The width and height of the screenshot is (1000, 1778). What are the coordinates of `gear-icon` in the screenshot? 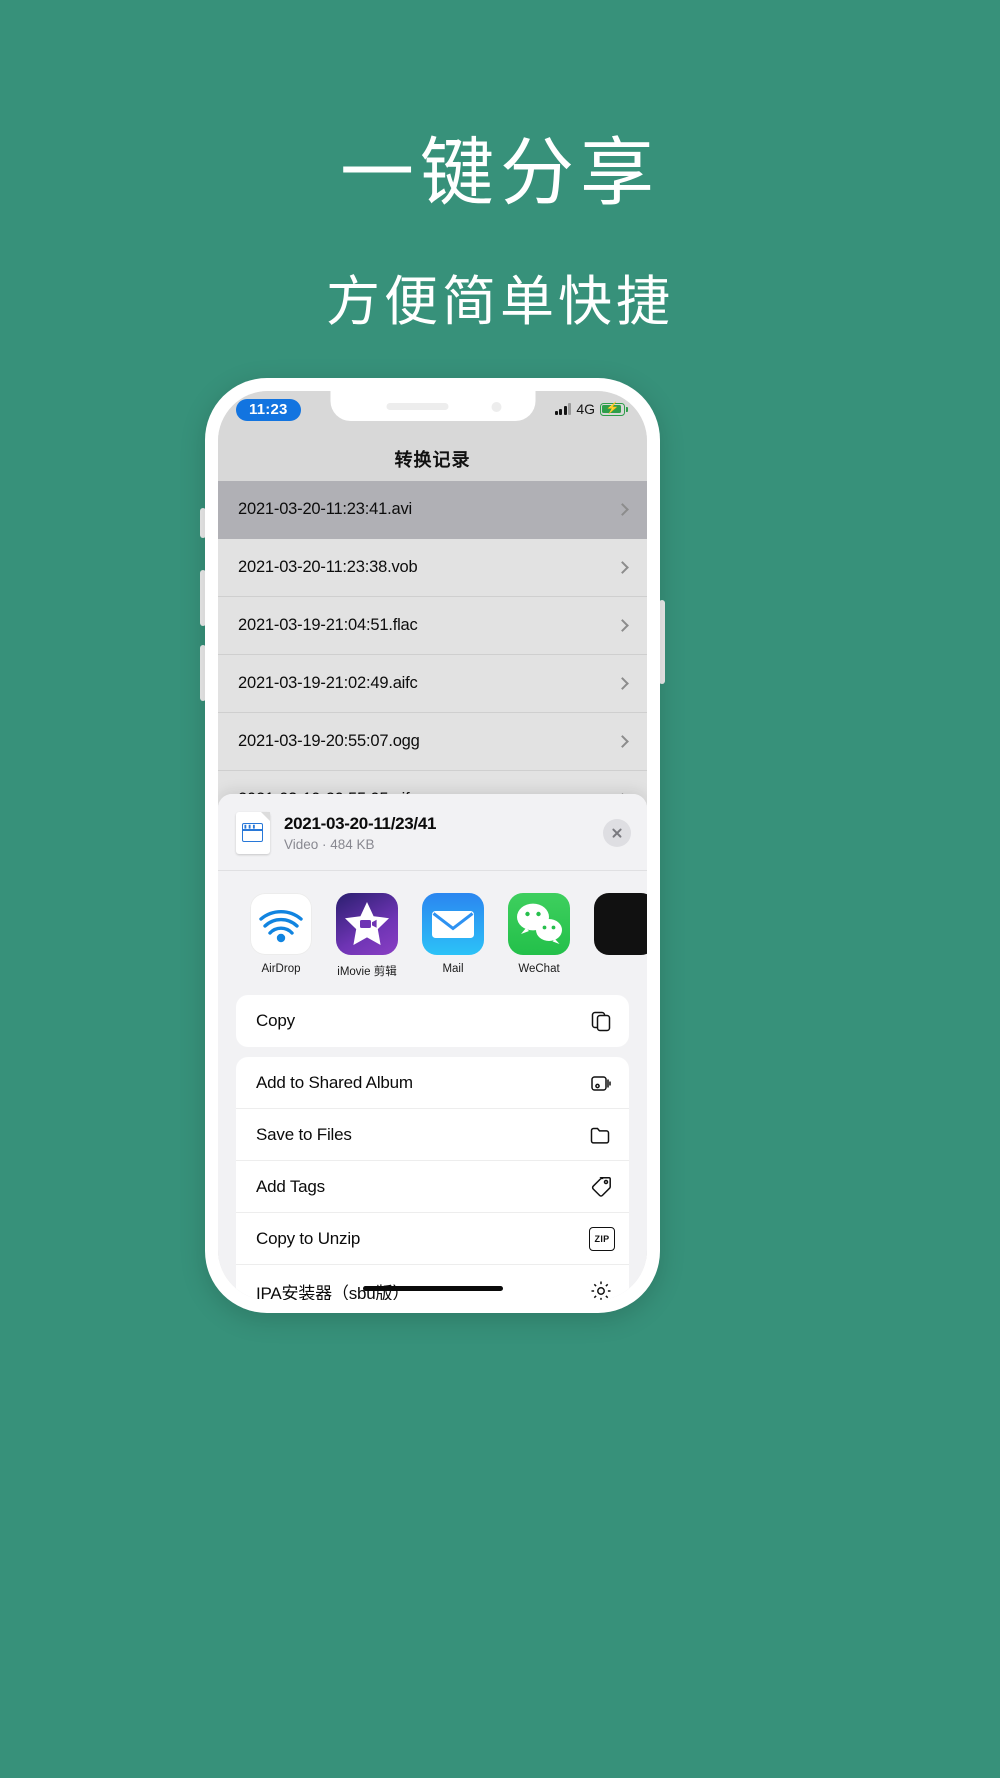 It's located at (601, 1289).